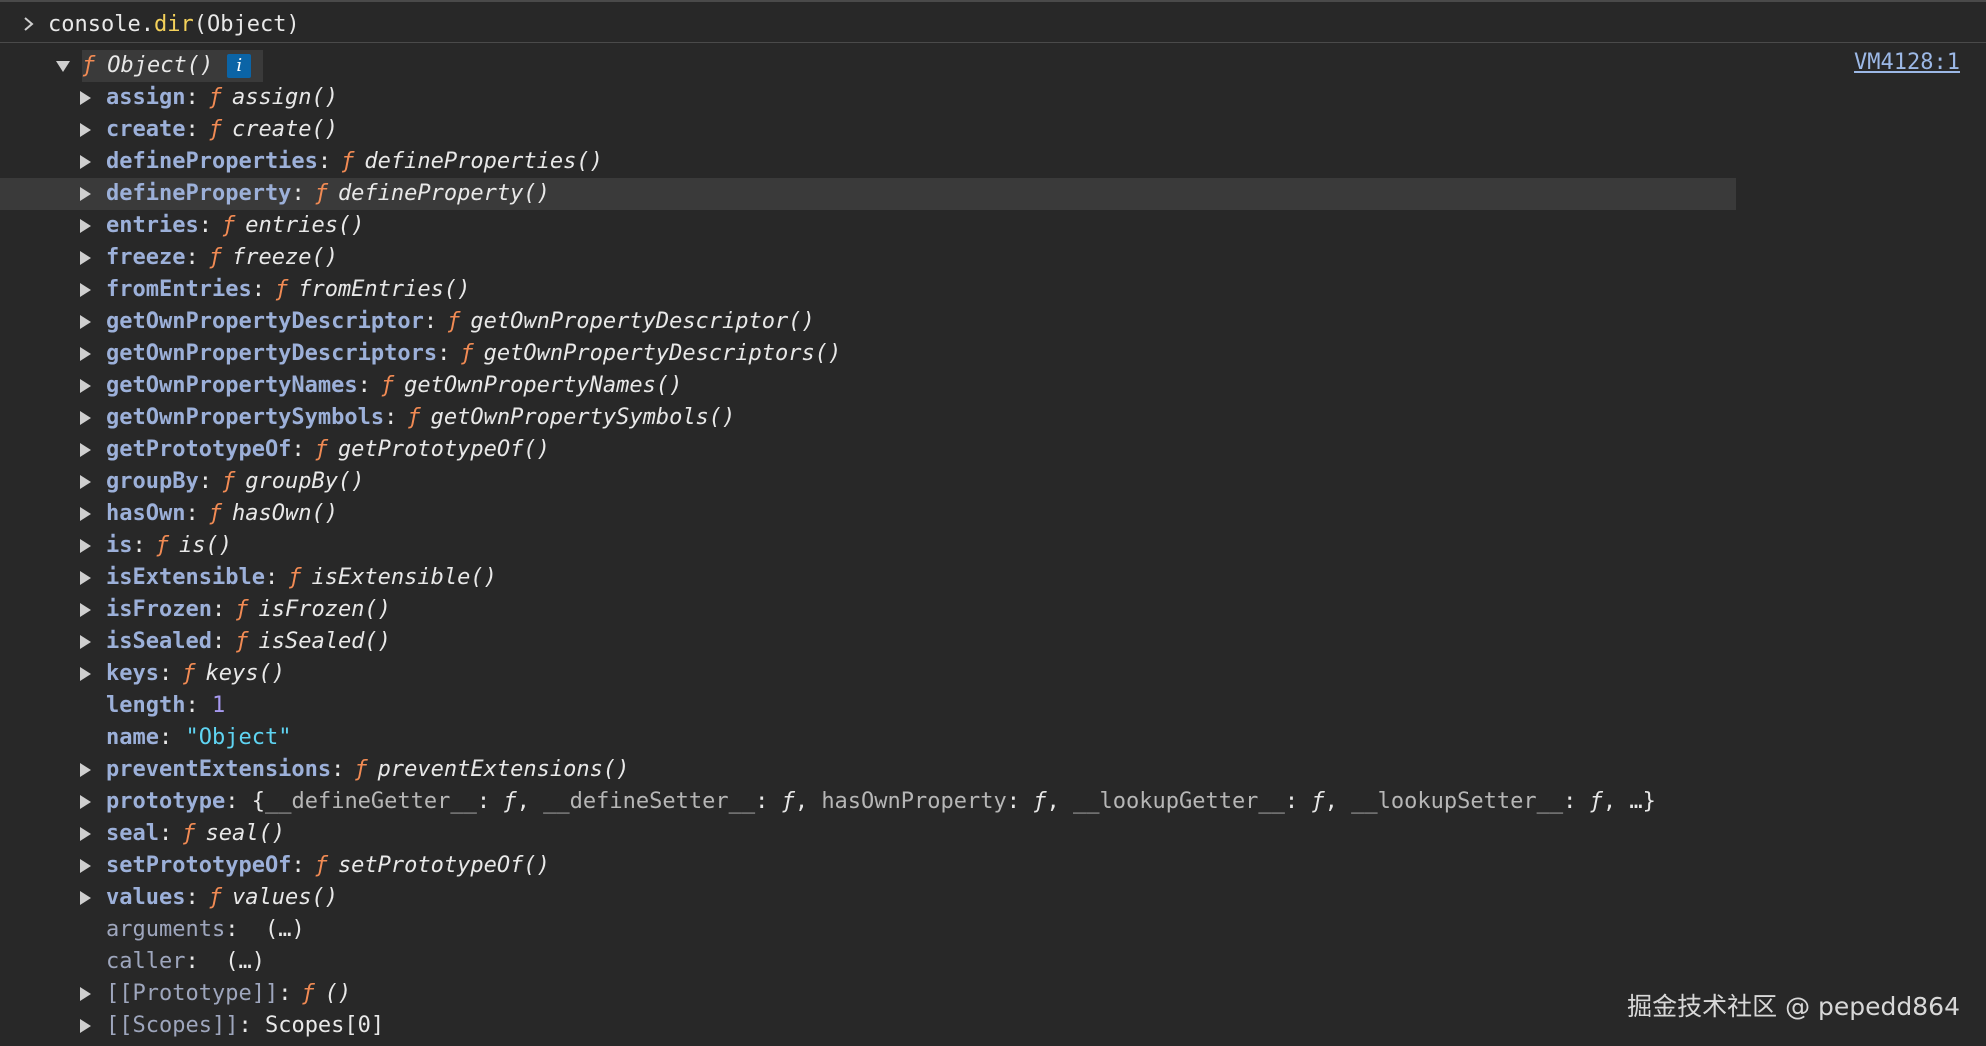 This screenshot has width=1986, height=1046. What do you see at coordinates (993, 450) in the screenshot?
I see `property-row: getPrototypeOf: ƒ getPrototypeOf()` at bounding box center [993, 450].